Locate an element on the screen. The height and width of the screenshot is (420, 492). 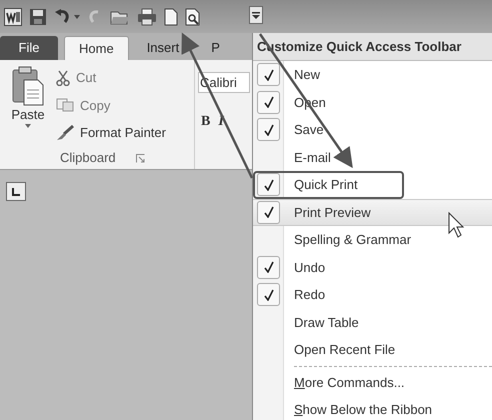
menu-item: E-mail is located at coordinates (372, 157).